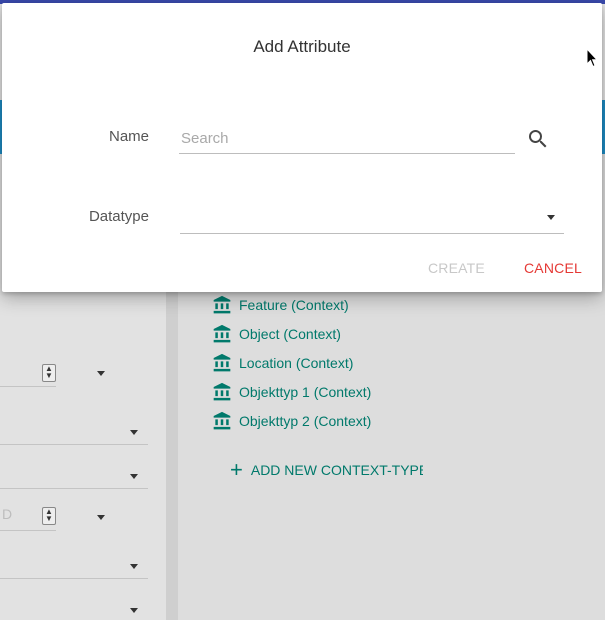 The width and height of the screenshot is (605, 620). I want to click on datatype-select, so click(372, 217).